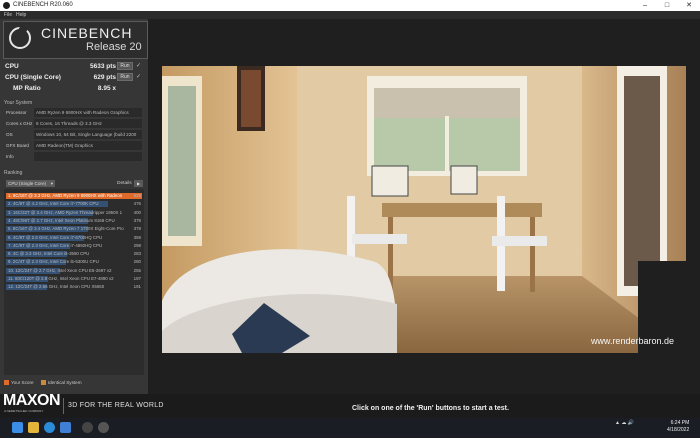 The height and width of the screenshot is (438, 700). Describe the element at coordinates (74, 77) in the screenshot. I see `score-cpu-single: CPU (Single Core) 629 pts Run ✓` at that location.